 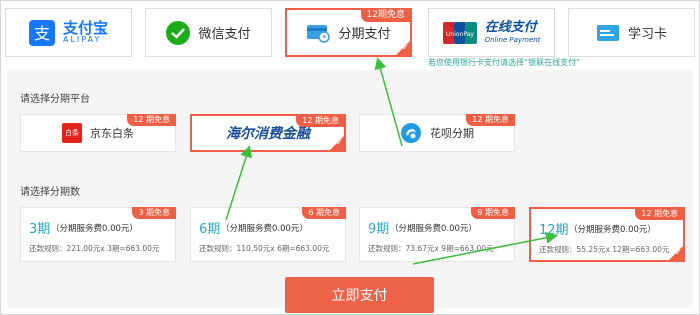 What do you see at coordinates (154, 213) in the screenshot?
I see `installment-badge: 3 期免息` at bounding box center [154, 213].